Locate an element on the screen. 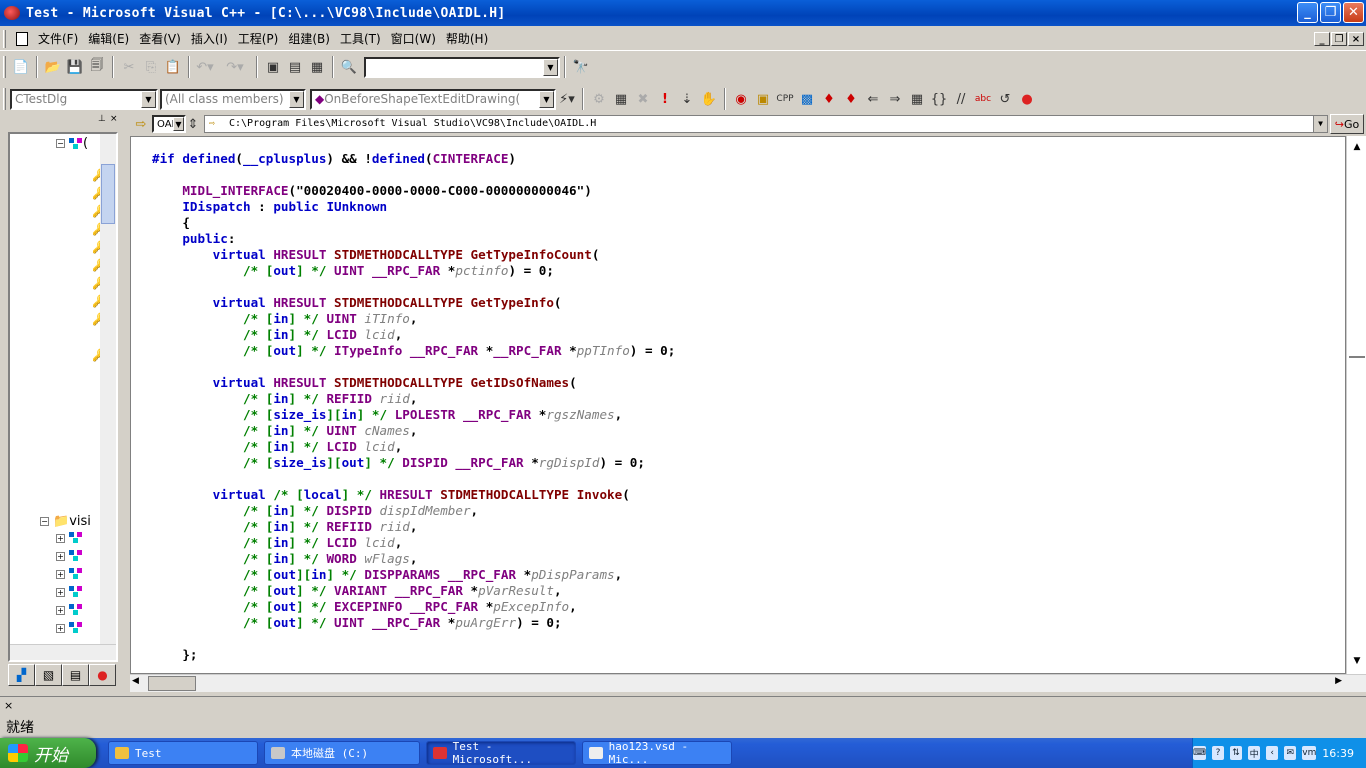  addin-icon-3: ▩ is located at coordinates (807, 99).